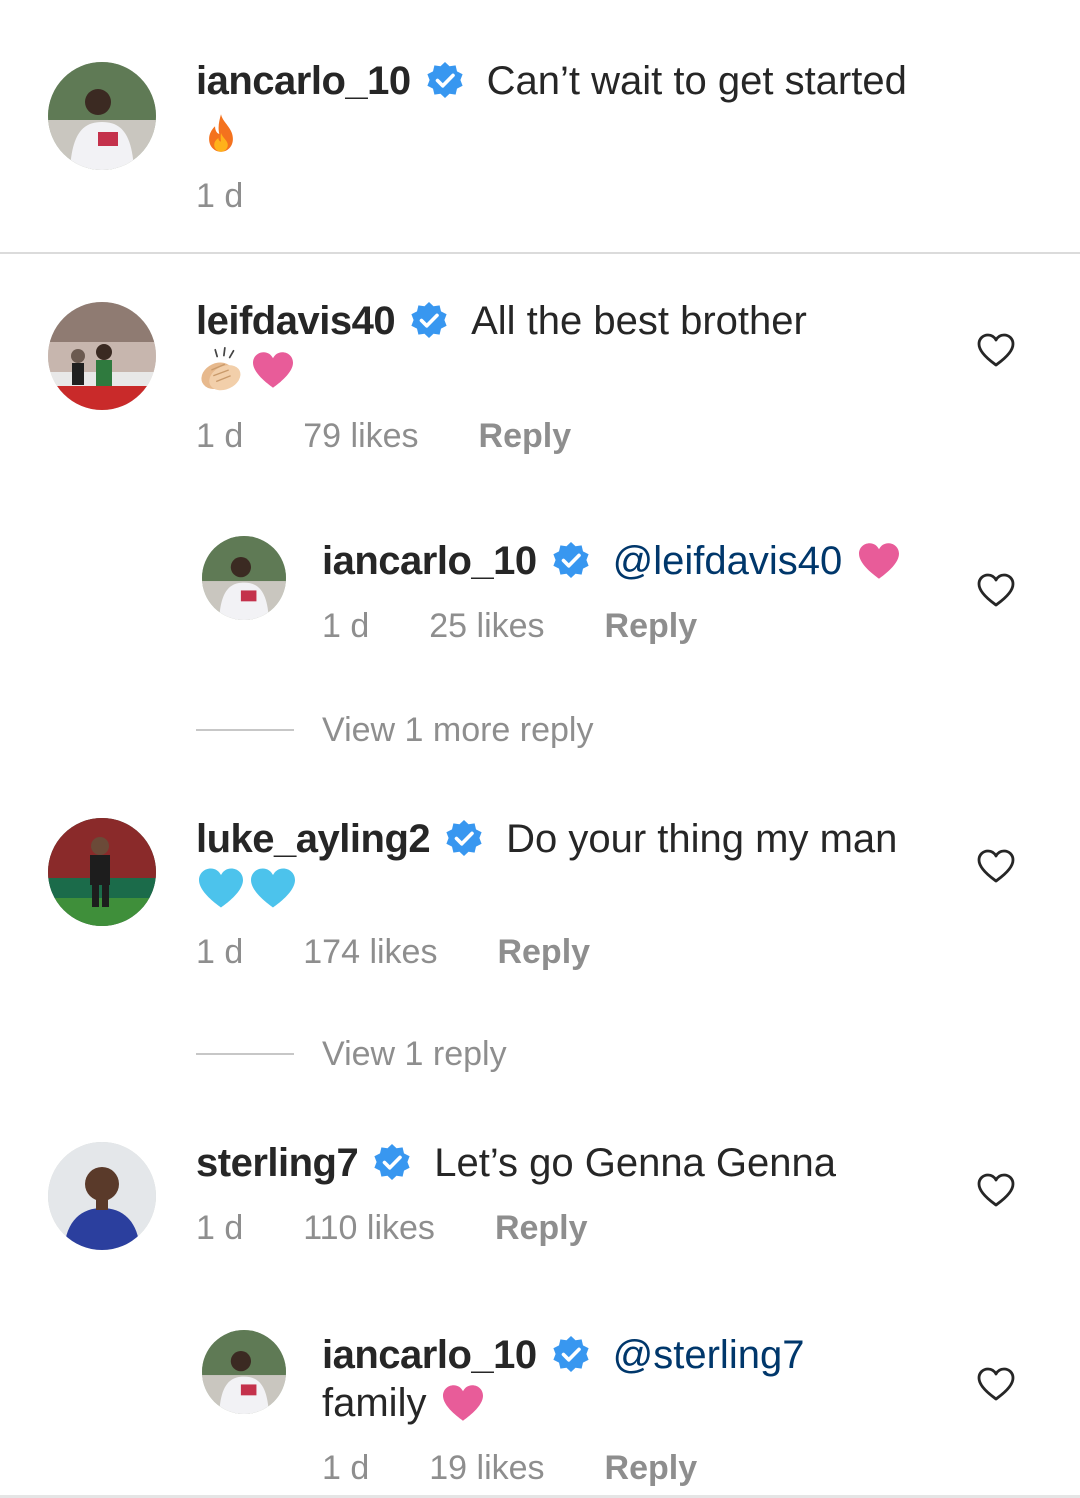 The width and height of the screenshot is (1080, 1498). I want to click on reply-like-count: 19 likes, so click(486, 1468).